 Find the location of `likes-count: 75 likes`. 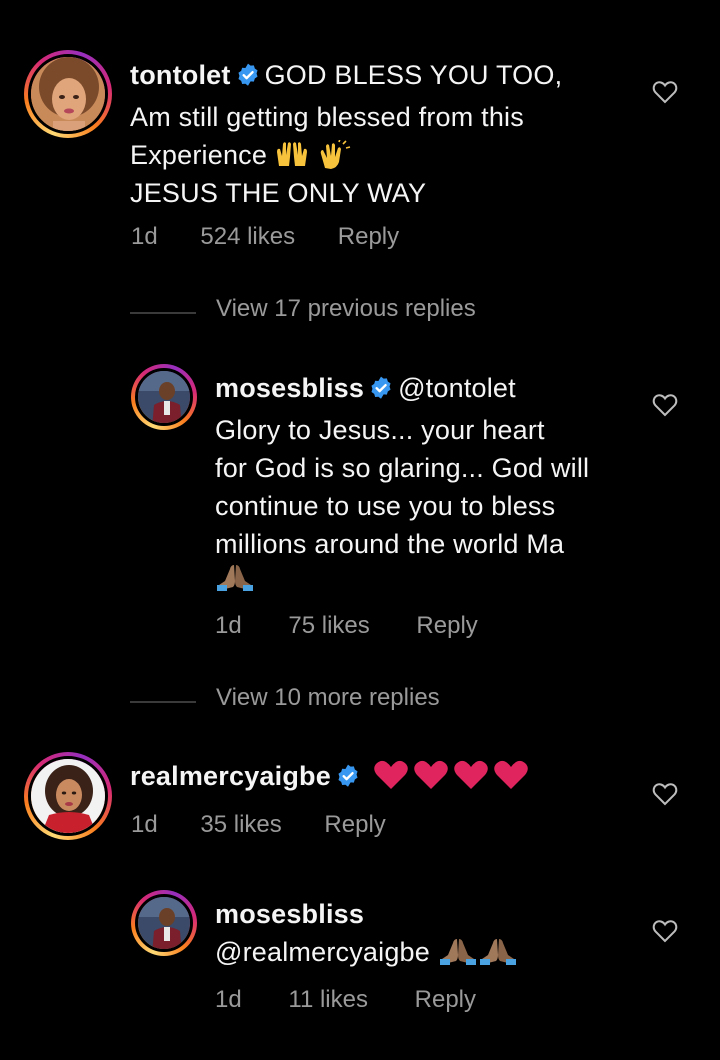

likes-count: 75 likes is located at coordinates (328, 626).